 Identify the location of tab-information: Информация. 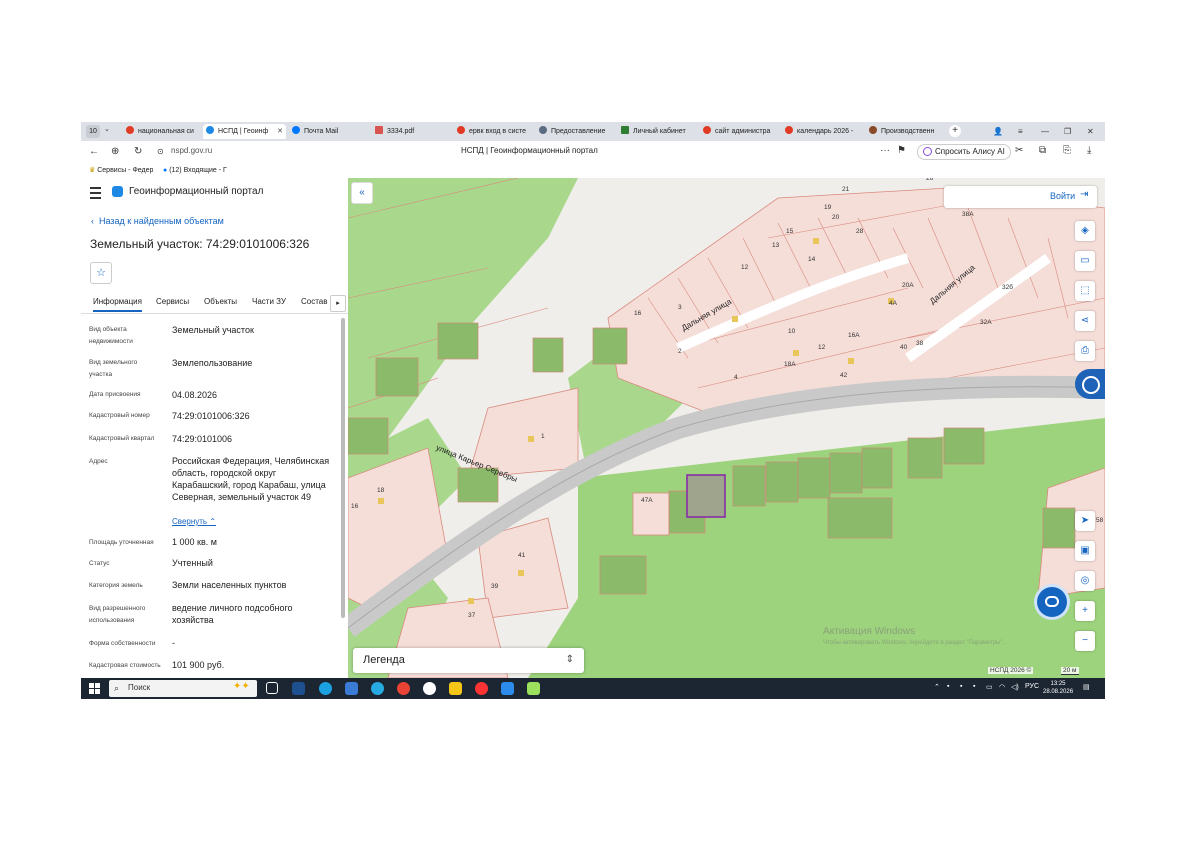
(117, 304).